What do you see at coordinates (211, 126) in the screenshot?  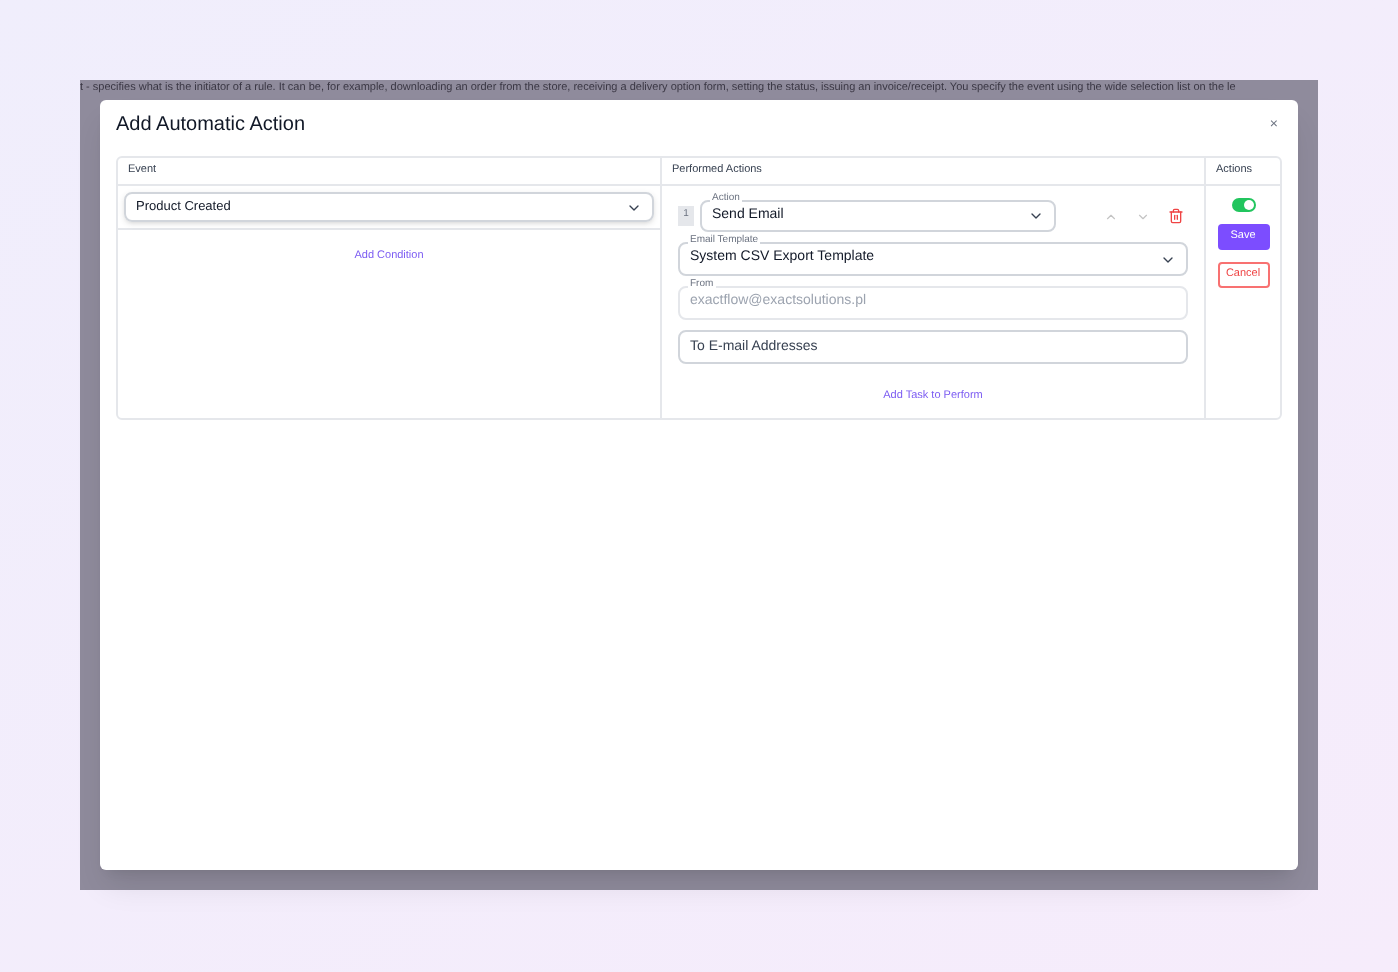 I see `dialog-title: Add Automatic Action` at bounding box center [211, 126].